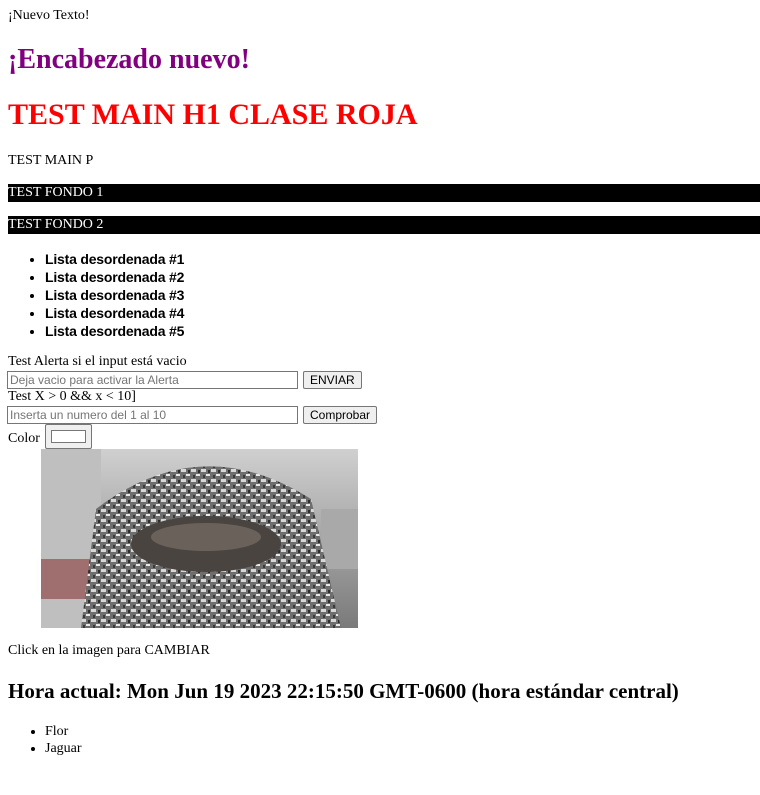 Image resolution: width=760 pixels, height=795 pixels. Describe the element at coordinates (24, 438) in the screenshot. I see `color-label: Color` at that location.